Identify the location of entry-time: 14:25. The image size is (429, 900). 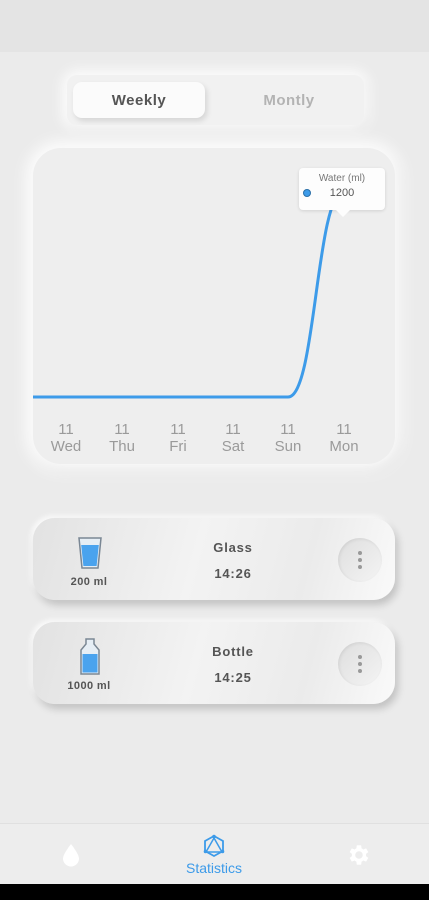
(233, 677).